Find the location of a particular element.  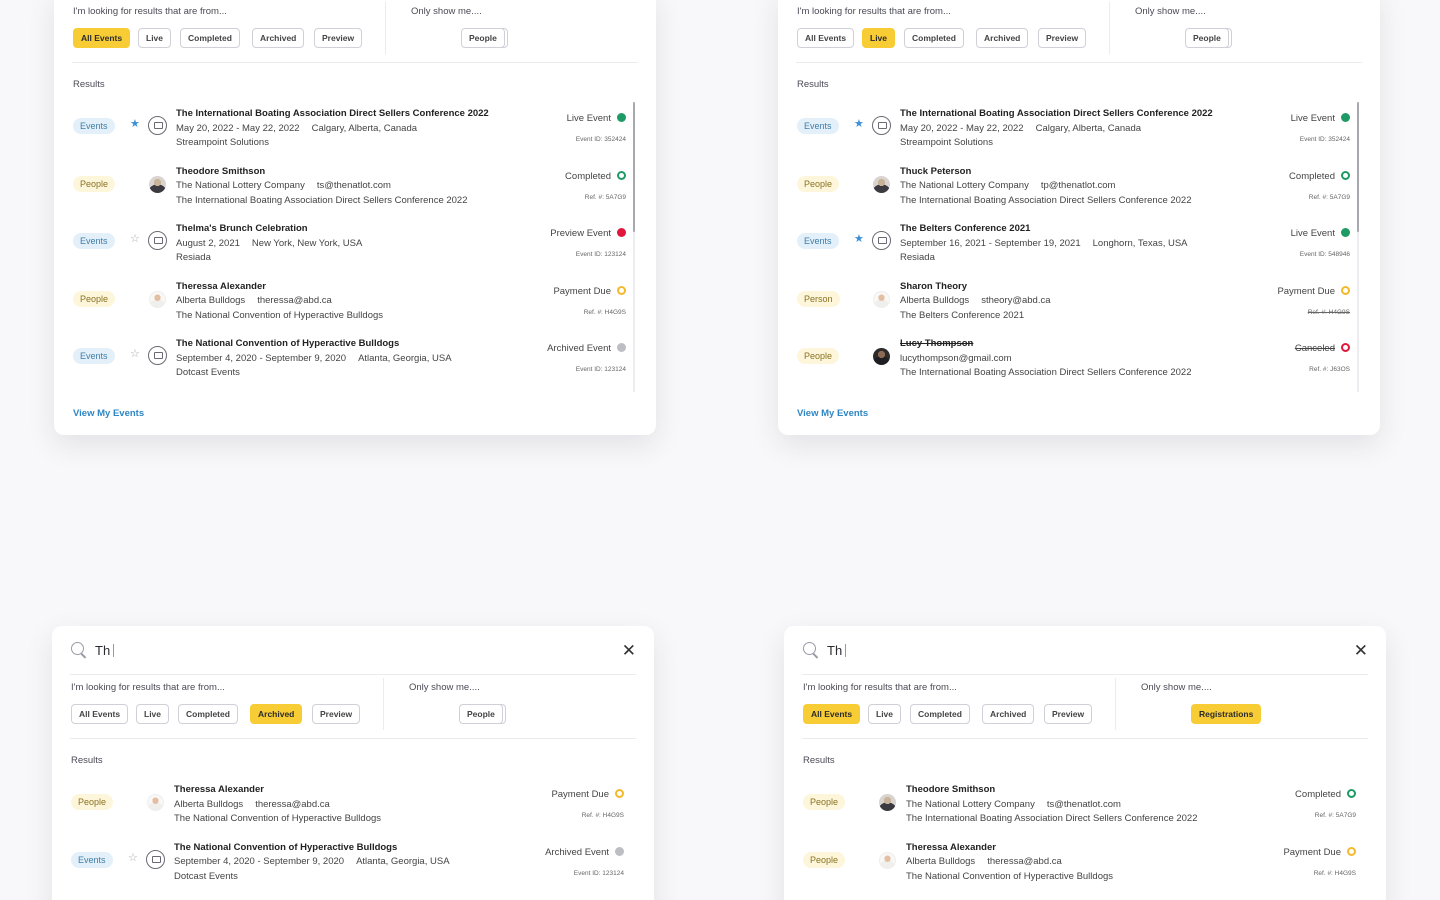

result-meta-item: theressa@abd.ca is located at coordinates (292, 804).